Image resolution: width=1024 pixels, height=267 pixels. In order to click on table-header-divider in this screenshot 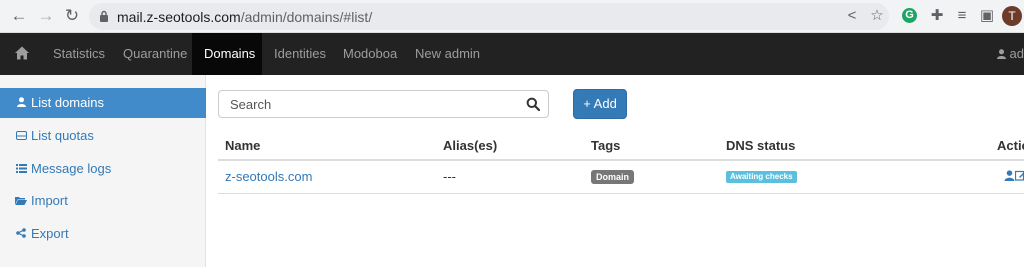, I will do `click(621, 160)`.